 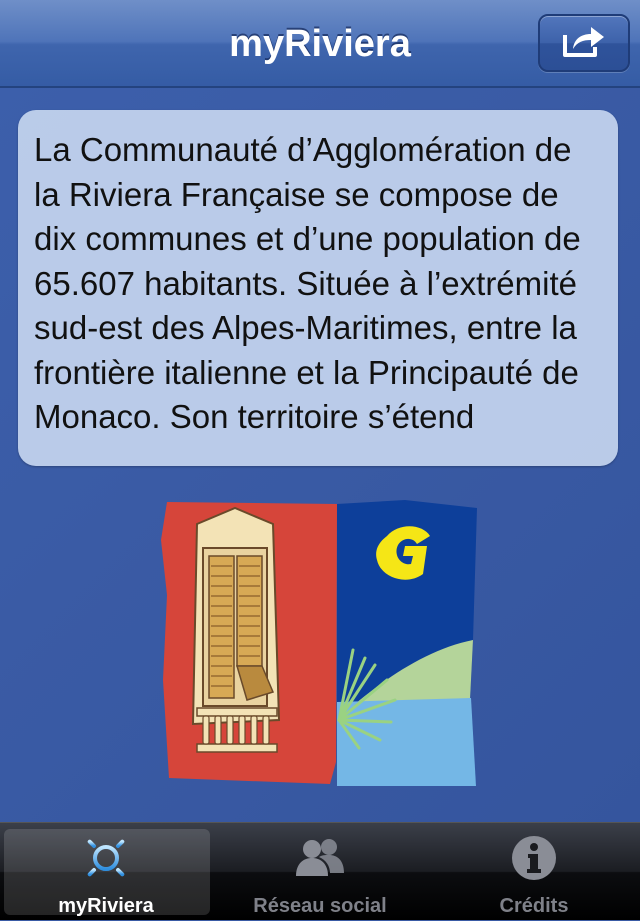 What do you see at coordinates (106, 906) in the screenshot?
I see `tab-label: myRiviera` at bounding box center [106, 906].